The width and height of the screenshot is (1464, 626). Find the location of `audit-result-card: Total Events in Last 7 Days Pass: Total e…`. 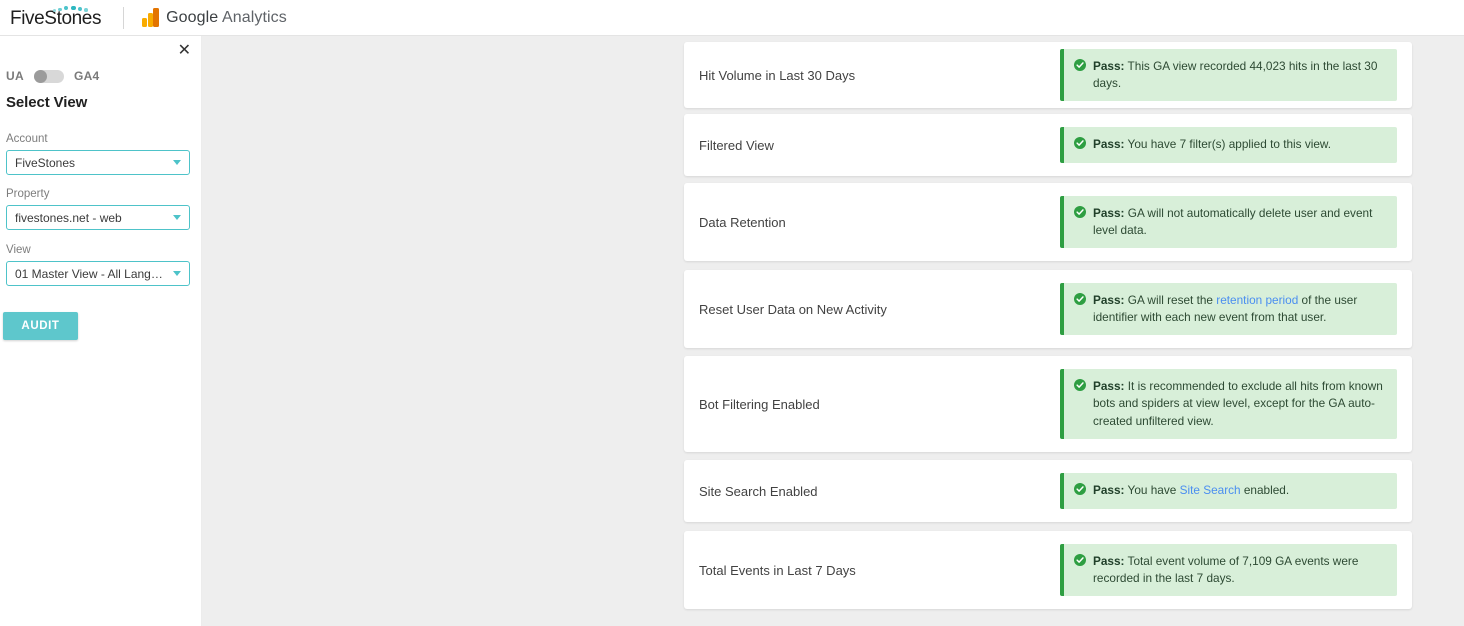

audit-result-card: Total Events in Last 7 Days Pass: Total e… is located at coordinates (1048, 570).